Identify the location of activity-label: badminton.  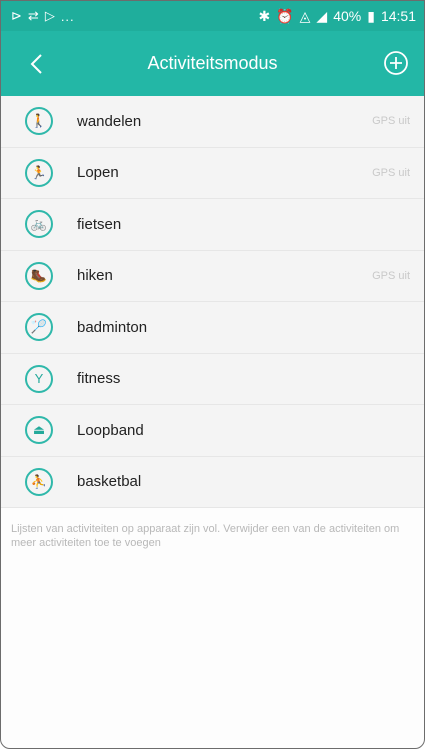
(112, 327).